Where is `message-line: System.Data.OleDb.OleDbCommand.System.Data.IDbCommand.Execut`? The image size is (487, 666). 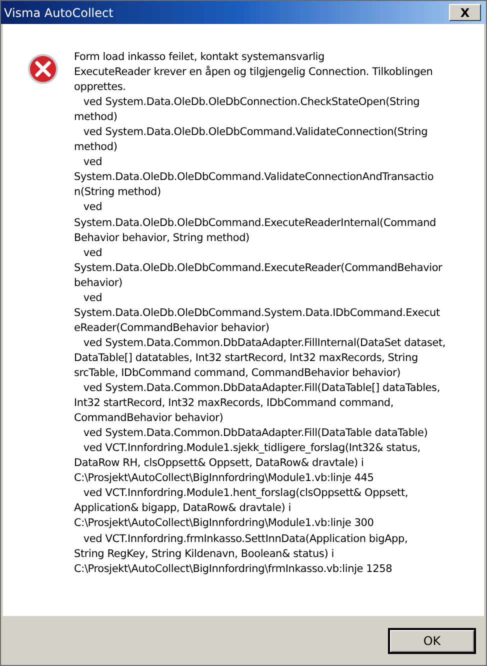 message-line: System.Data.OleDb.OleDbCommand.System.Data.IDbCommand.Execut is located at coordinates (257, 313).